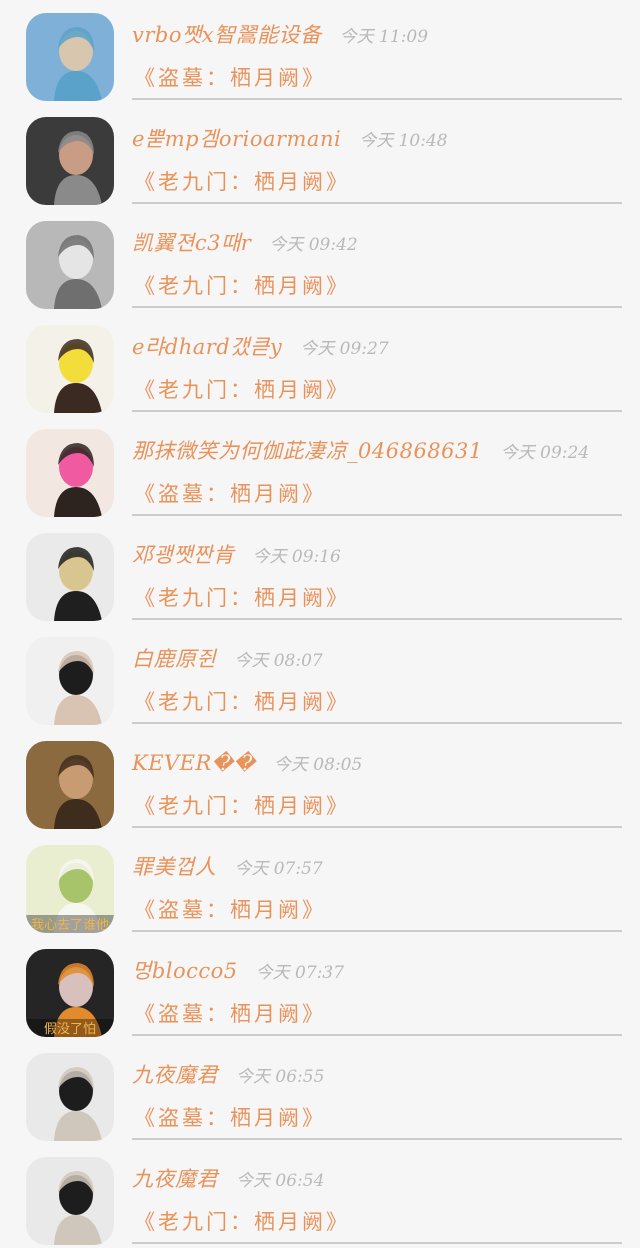  I want to click on message-header: e뿓mp겜orioarmani 今天 10:48, so click(290, 139).